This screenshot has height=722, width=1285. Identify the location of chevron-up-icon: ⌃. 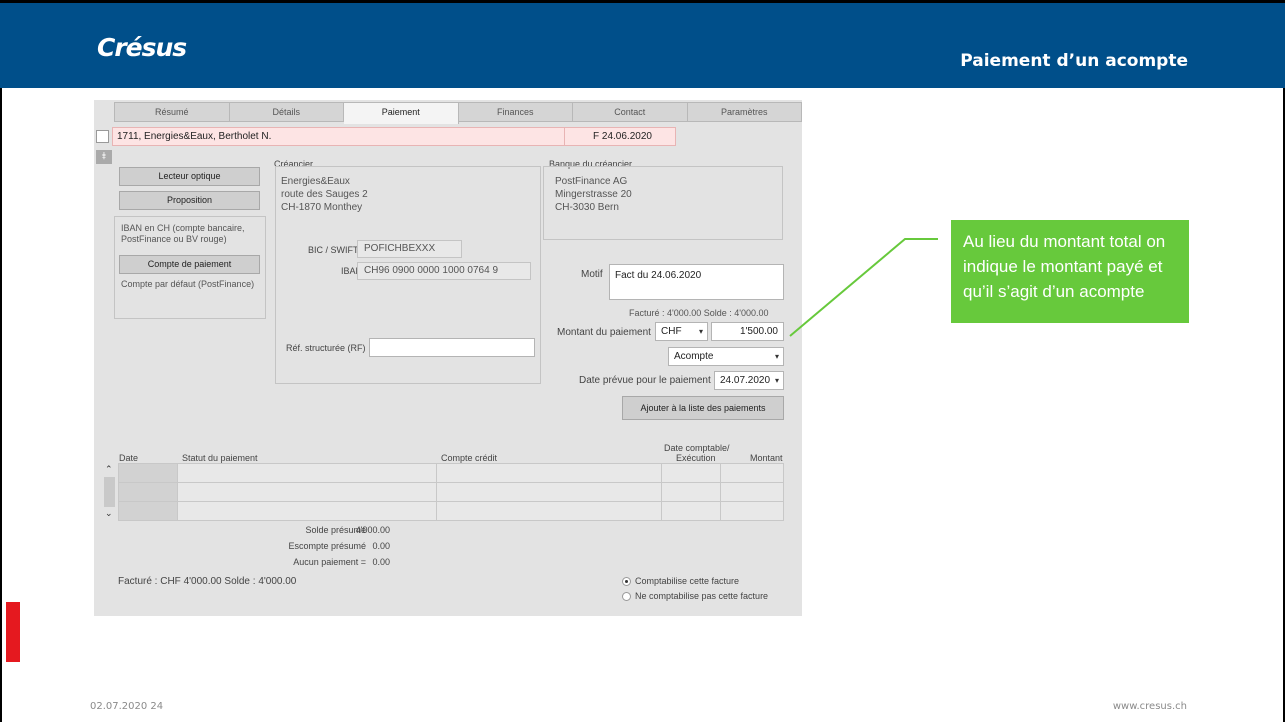
(109, 469).